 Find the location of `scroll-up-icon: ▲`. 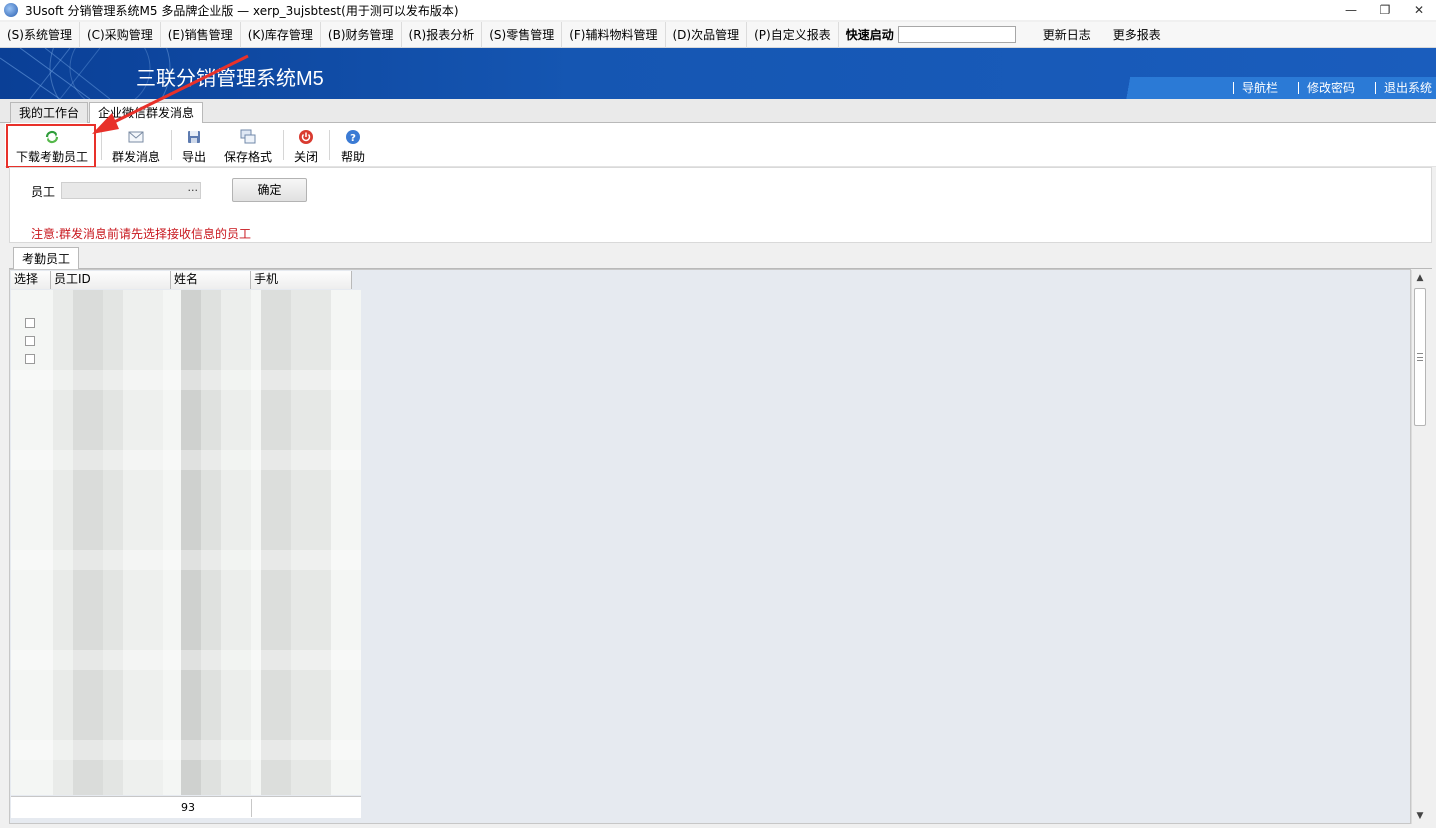

scroll-up-icon: ▲ is located at coordinates (1420, 278).